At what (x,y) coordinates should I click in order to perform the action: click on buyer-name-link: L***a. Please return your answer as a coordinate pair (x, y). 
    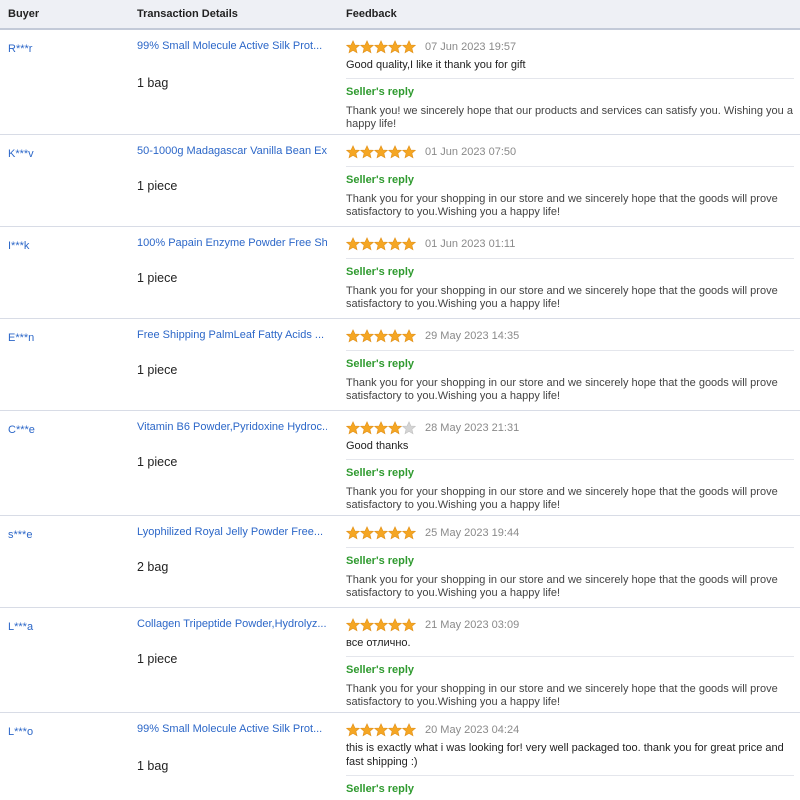
    Looking at the image, I should click on (20, 627).